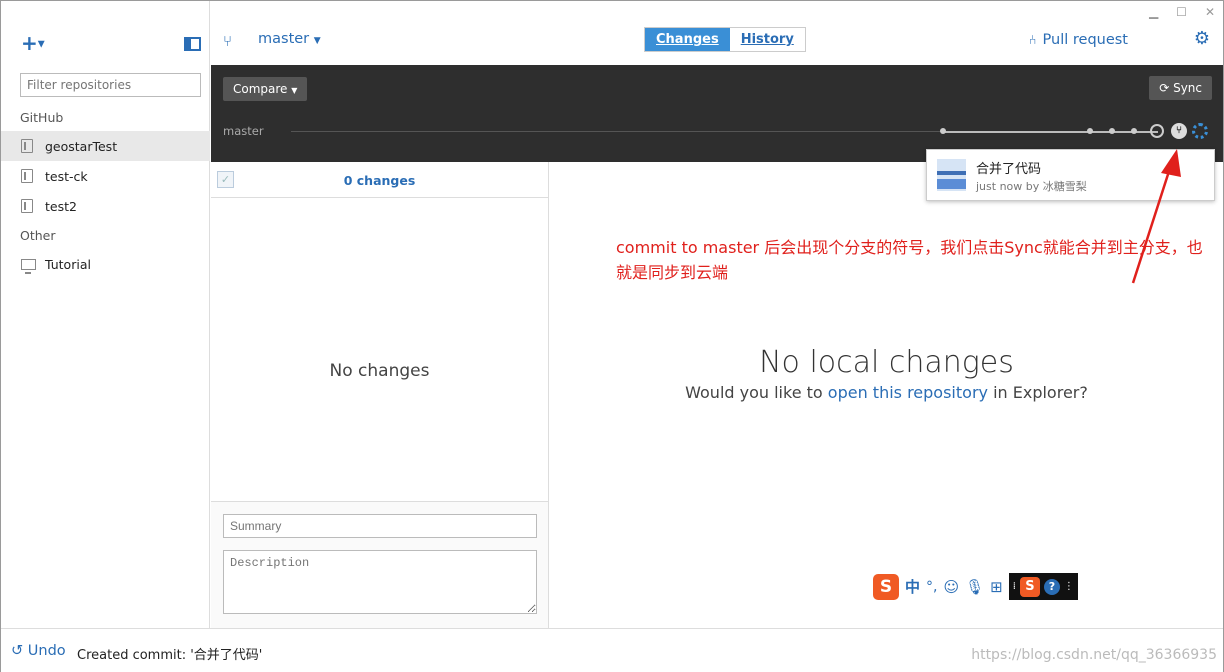 The width and height of the screenshot is (1224, 672). I want to click on pull-request-icon: ⑃, so click(1032, 40).